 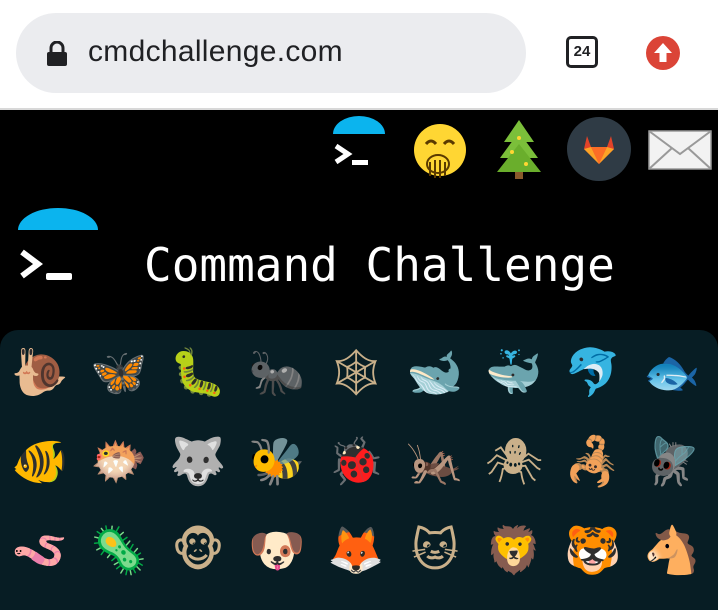 I want to click on tree-icon, so click(x=519, y=151).